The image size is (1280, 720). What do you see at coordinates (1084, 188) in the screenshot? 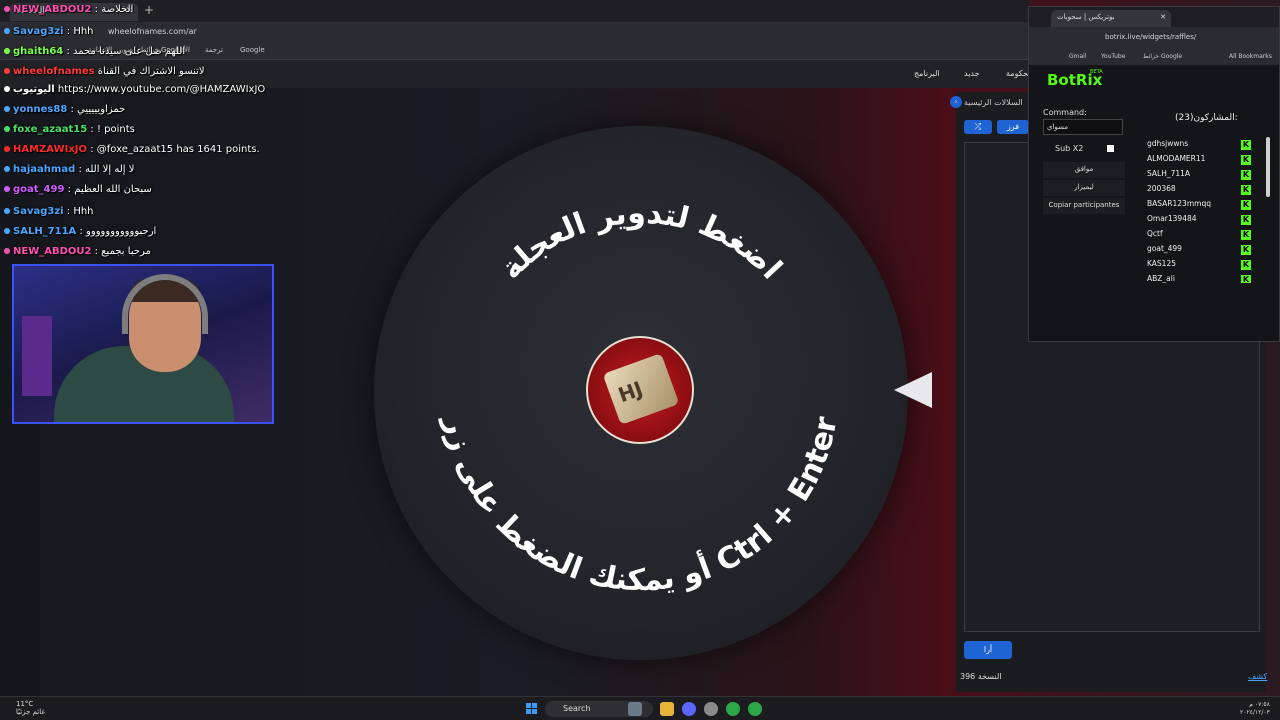
I see `pick-button: ليميزار` at bounding box center [1084, 188].